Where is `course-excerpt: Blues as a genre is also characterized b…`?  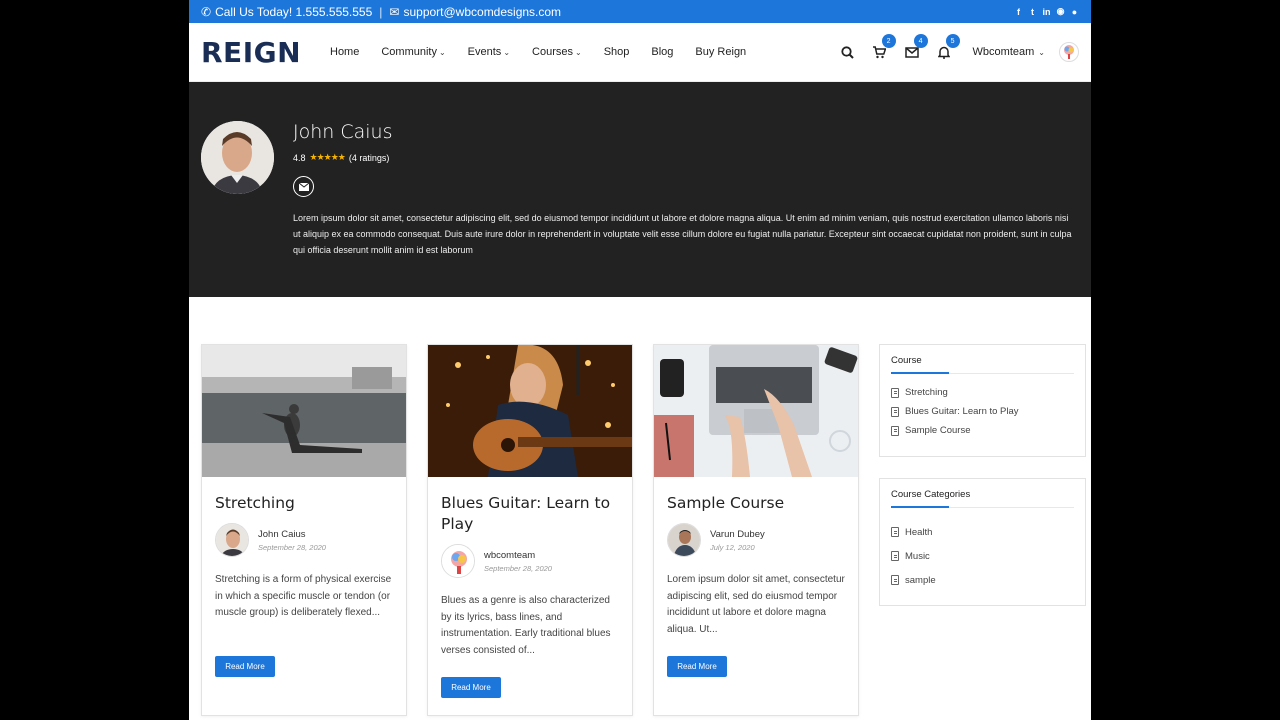
course-excerpt: Blues as a genre is also characterized b… is located at coordinates (526, 625).